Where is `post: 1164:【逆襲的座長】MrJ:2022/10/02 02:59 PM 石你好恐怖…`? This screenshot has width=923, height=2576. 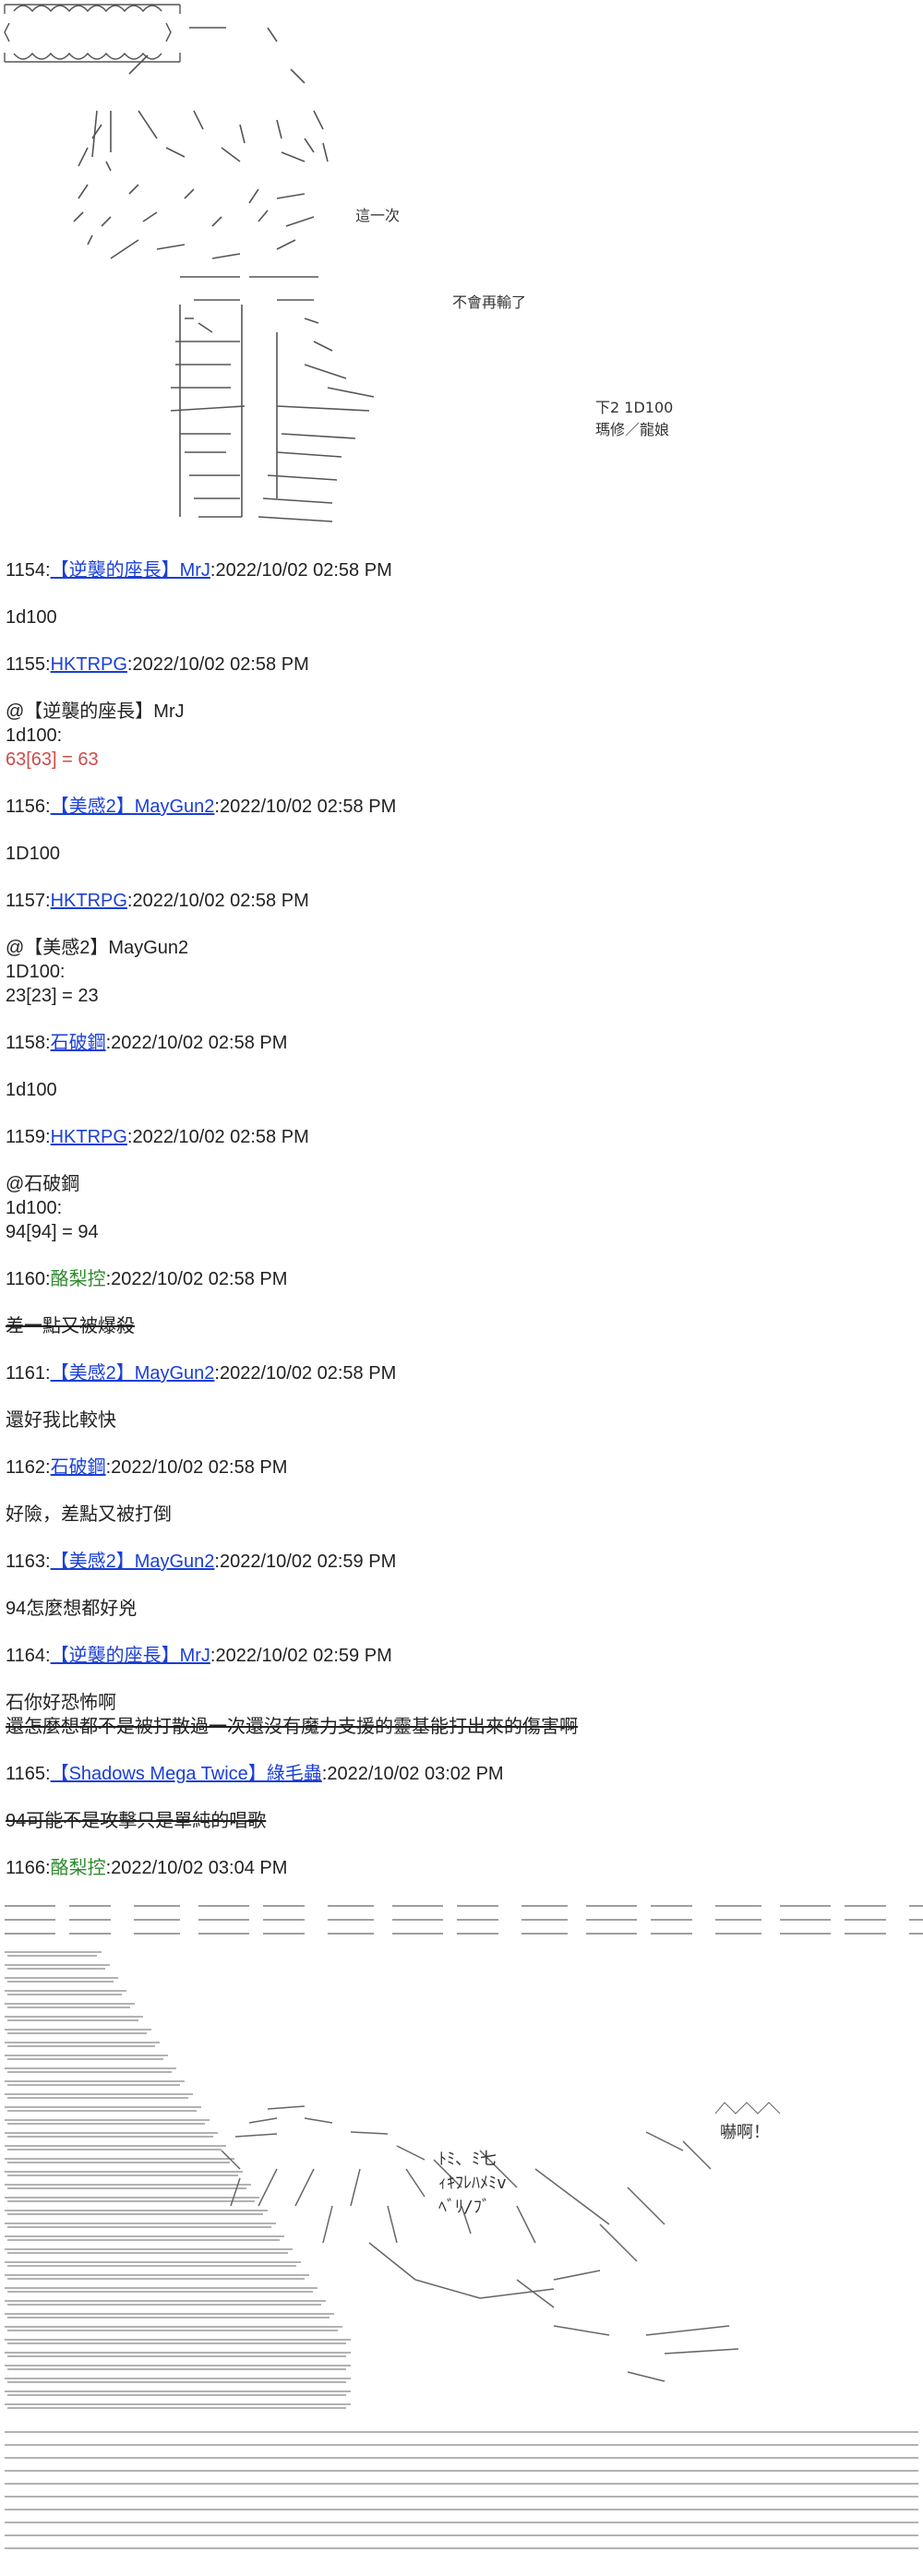 post: 1164:【逆襲的座長】MrJ:2022/10/02 02:59 PM 石你好恐怖… is located at coordinates (458, 1692).